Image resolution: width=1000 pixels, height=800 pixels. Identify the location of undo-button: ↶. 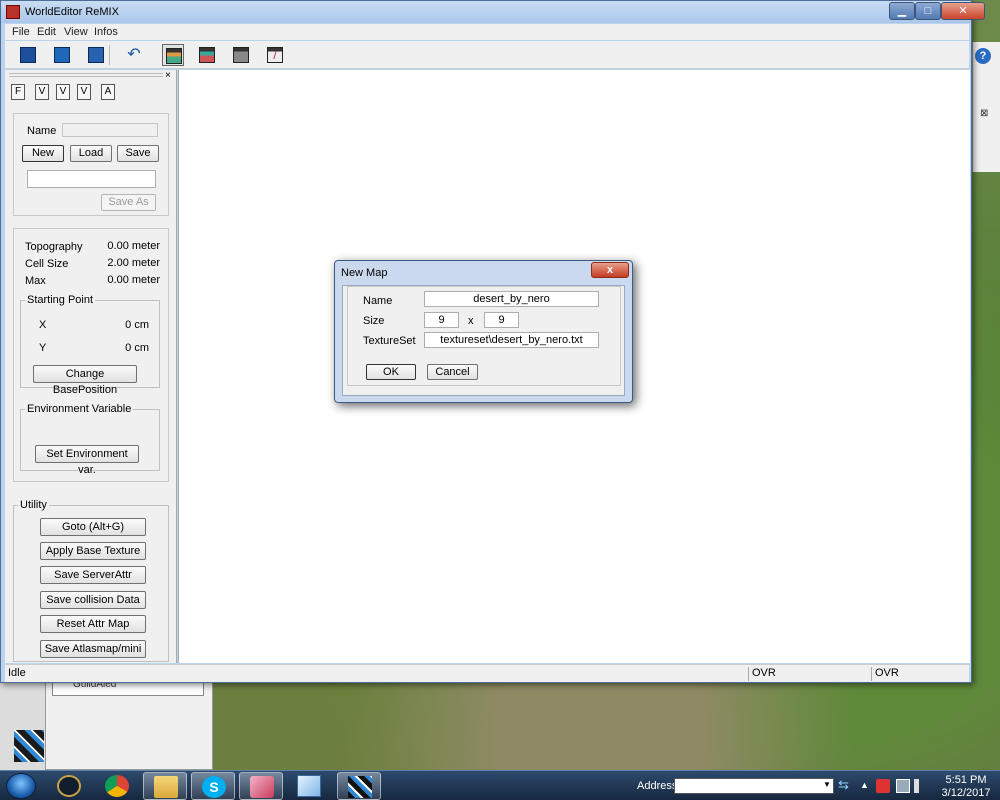
(134, 55).